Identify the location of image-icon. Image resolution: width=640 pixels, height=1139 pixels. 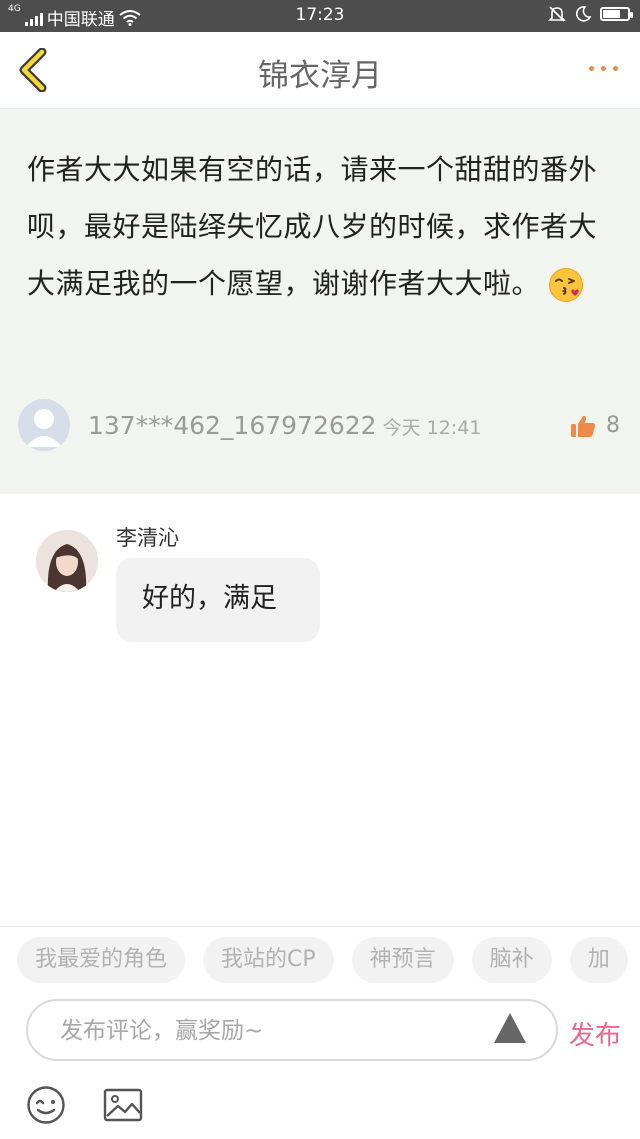
(123, 1105).